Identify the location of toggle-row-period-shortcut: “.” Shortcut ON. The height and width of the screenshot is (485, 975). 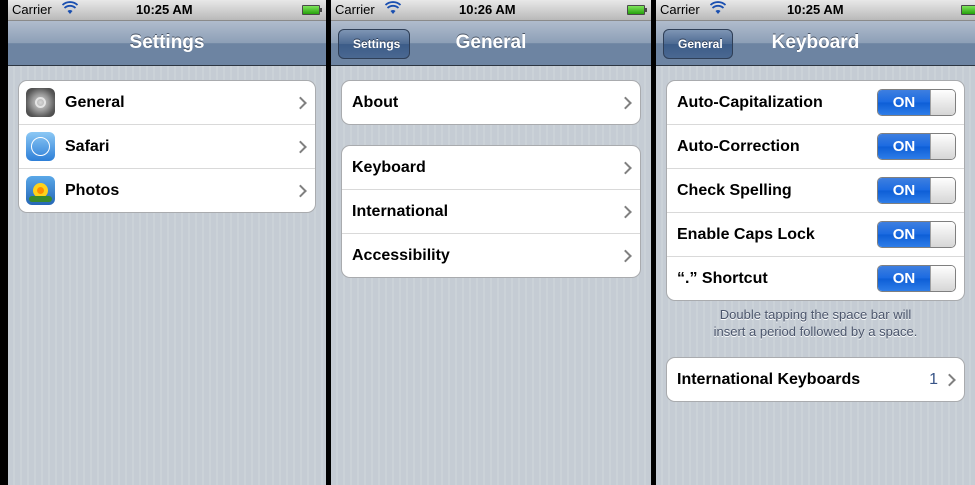
(815, 278).